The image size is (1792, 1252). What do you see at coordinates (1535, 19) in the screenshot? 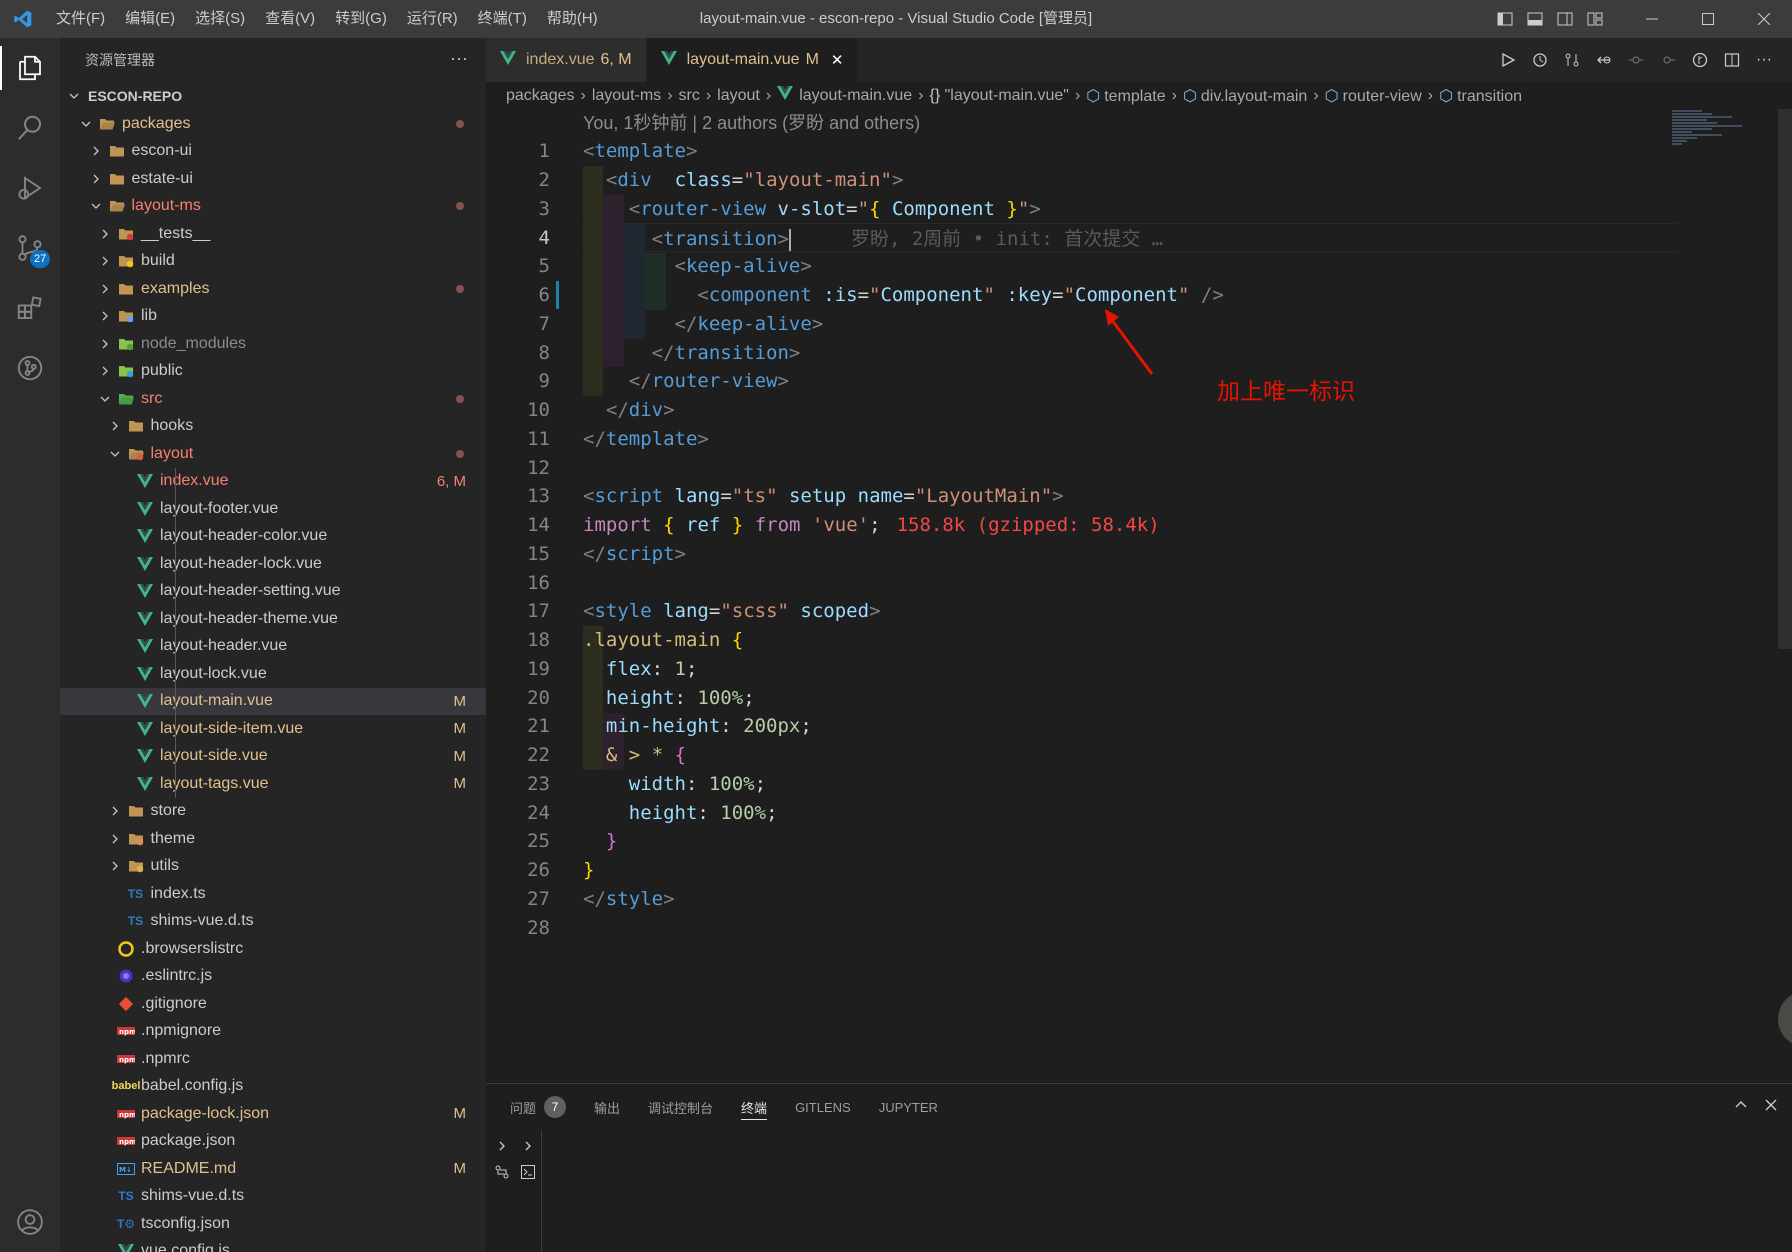
I see `toggle-panel-icon` at bounding box center [1535, 19].